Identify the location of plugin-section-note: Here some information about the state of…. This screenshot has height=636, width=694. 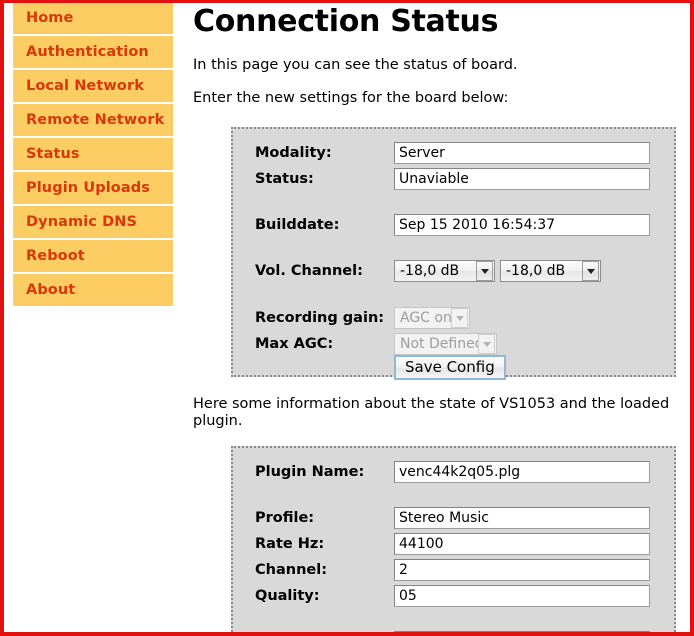
(431, 412).